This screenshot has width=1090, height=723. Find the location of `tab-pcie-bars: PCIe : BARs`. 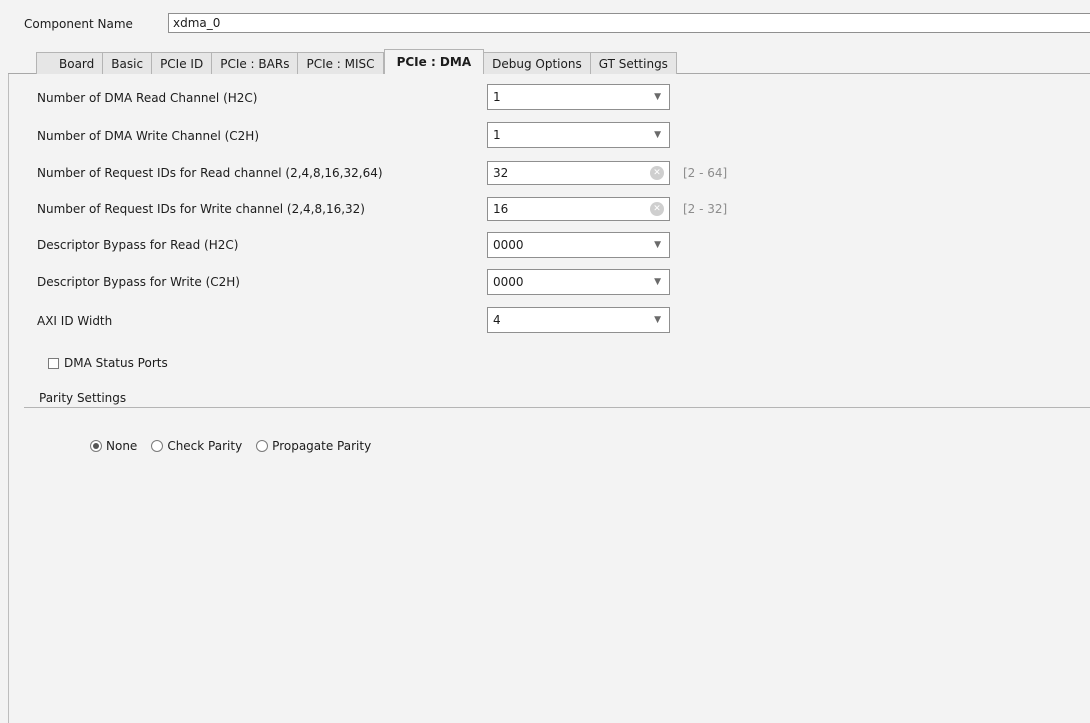

tab-pcie-bars: PCIe : BARs is located at coordinates (255, 63).